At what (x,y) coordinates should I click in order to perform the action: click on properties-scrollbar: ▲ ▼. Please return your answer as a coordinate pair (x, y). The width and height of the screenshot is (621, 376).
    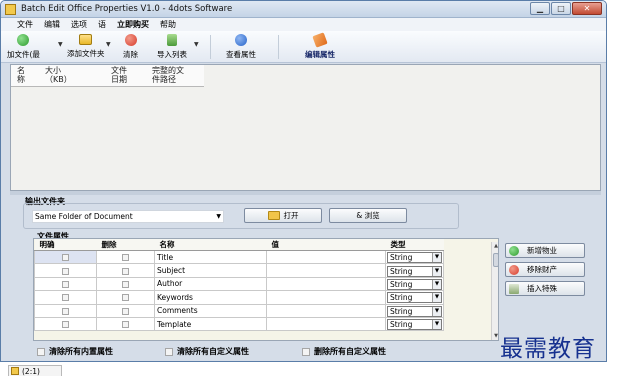
    Looking at the image, I should click on (494, 291).